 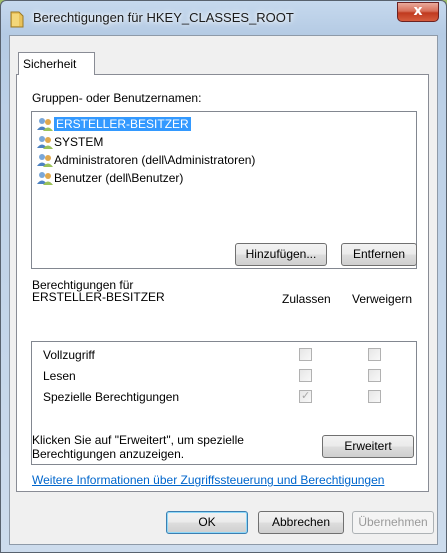 I want to click on list-item-system: SYSTEM, so click(x=224, y=142).